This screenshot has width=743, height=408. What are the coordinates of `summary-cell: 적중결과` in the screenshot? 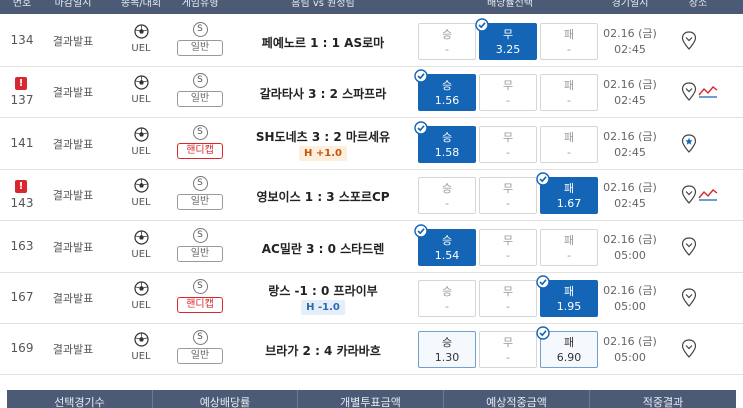 It's located at (663, 402).